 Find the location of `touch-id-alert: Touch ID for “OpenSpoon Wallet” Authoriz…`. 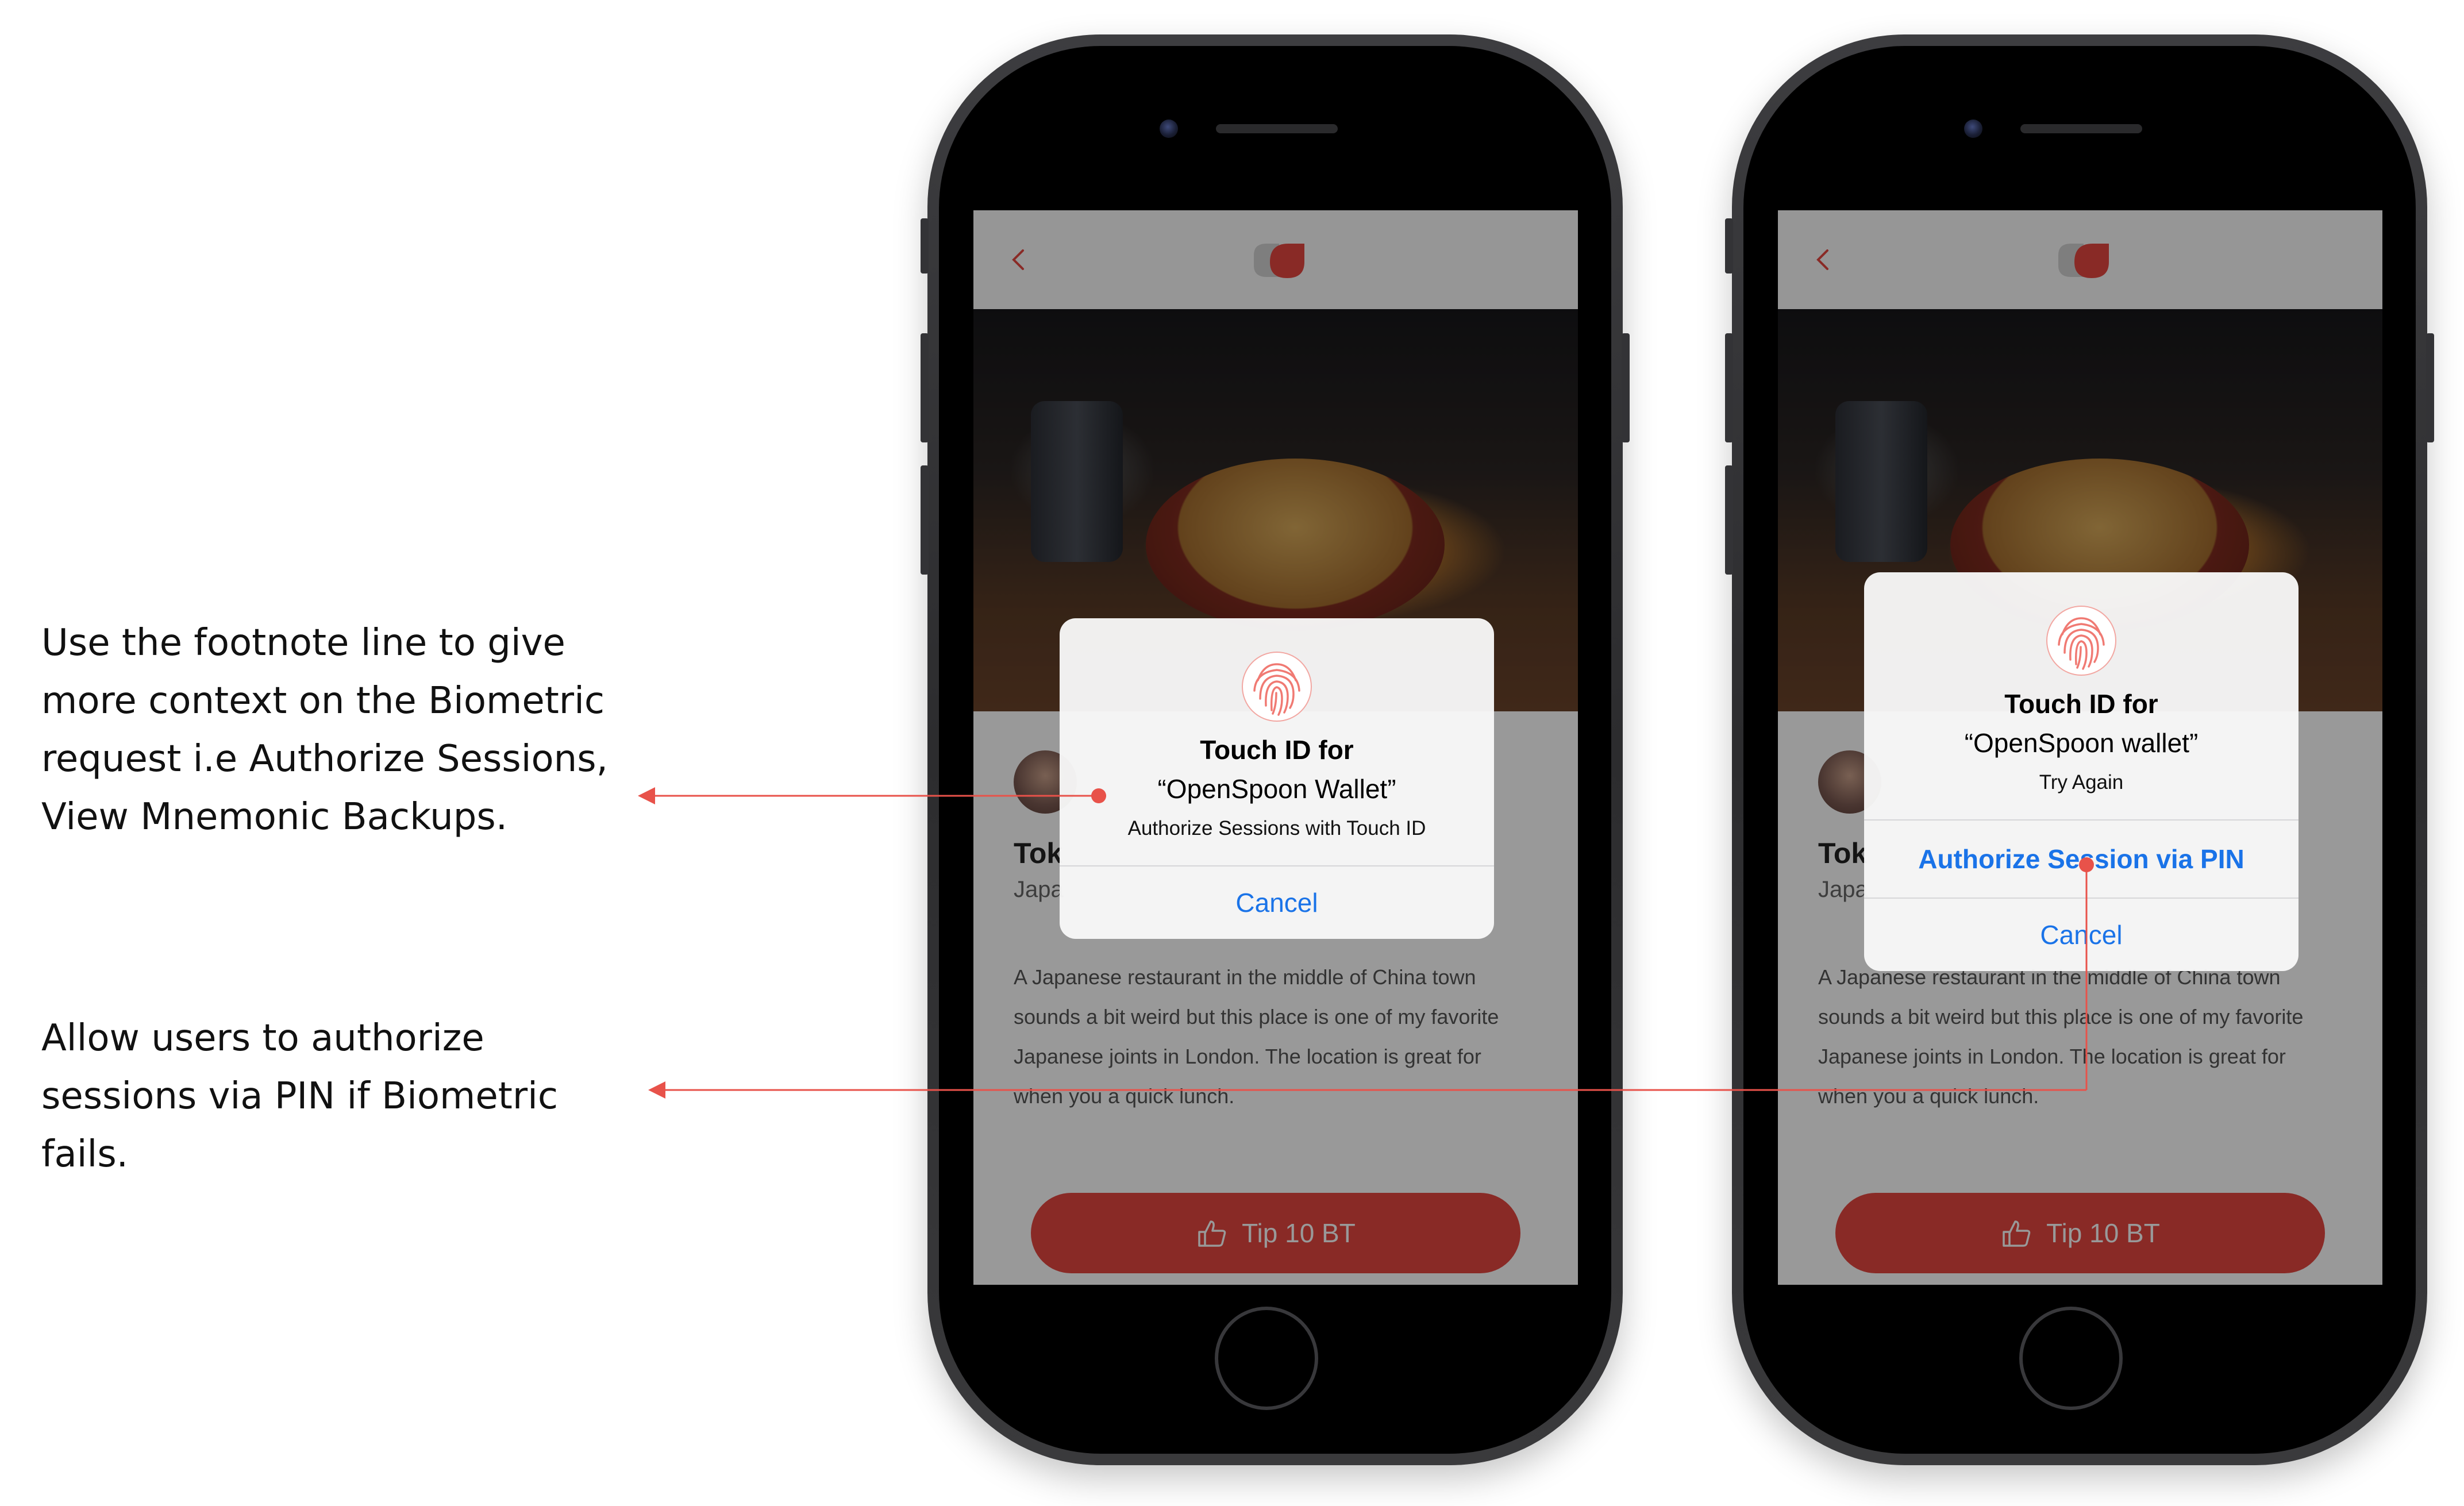

touch-id-alert: Touch ID for “OpenSpoon Wallet” Authoriz… is located at coordinates (1277, 779).